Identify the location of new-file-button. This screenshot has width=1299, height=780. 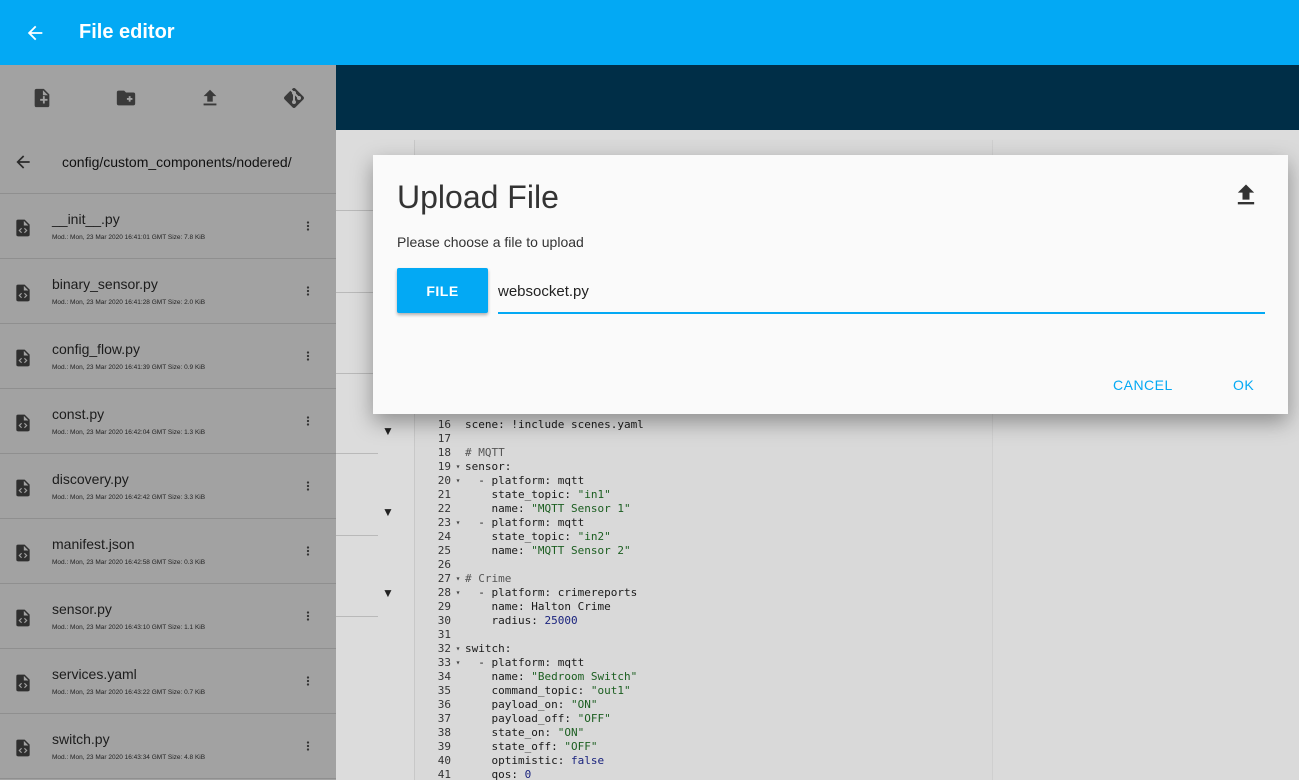
(42, 97).